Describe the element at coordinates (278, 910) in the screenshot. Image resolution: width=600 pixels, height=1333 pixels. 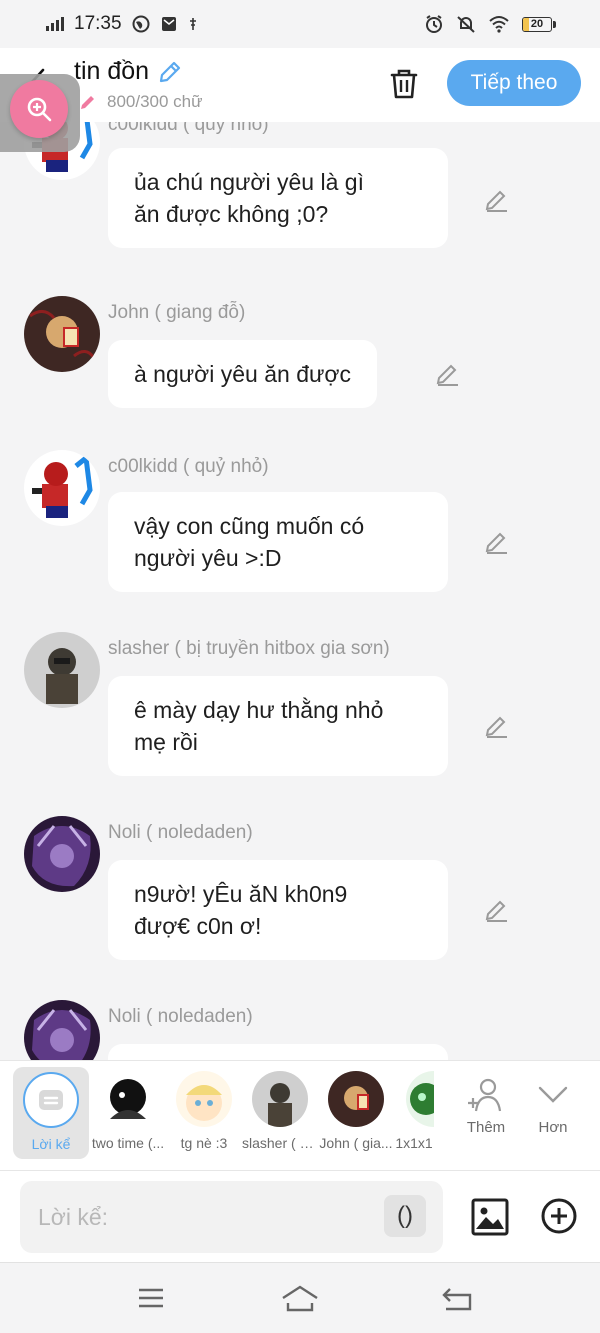
I see `message-bubble: n9ườ! yÊu ăN kh0n9 đượ€ c0n ơ!` at that location.